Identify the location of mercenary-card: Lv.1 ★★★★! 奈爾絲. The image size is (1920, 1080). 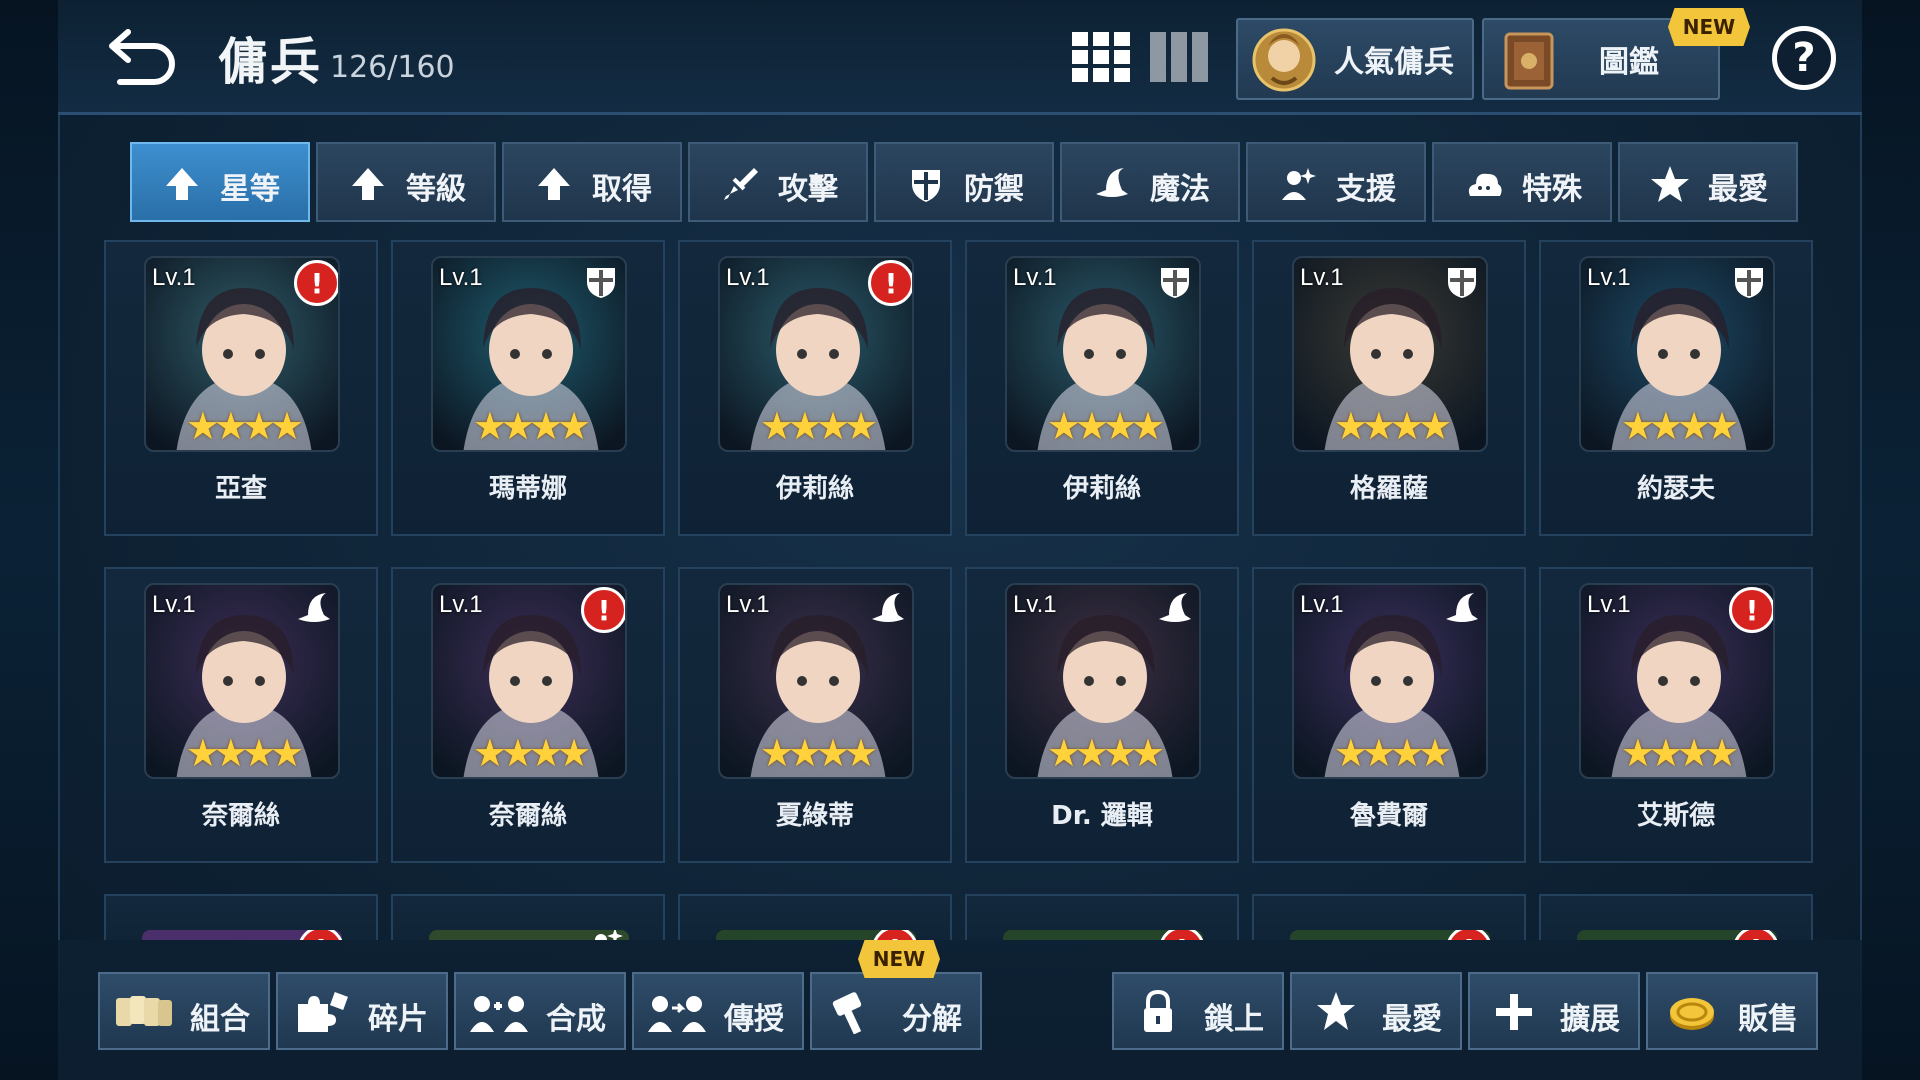
(528, 715).